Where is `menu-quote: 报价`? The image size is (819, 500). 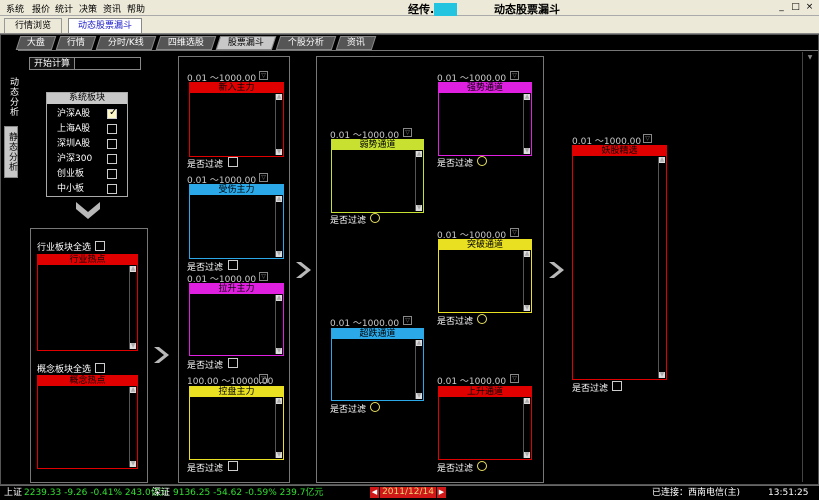 menu-quote: 报价 is located at coordinates (41, 8).